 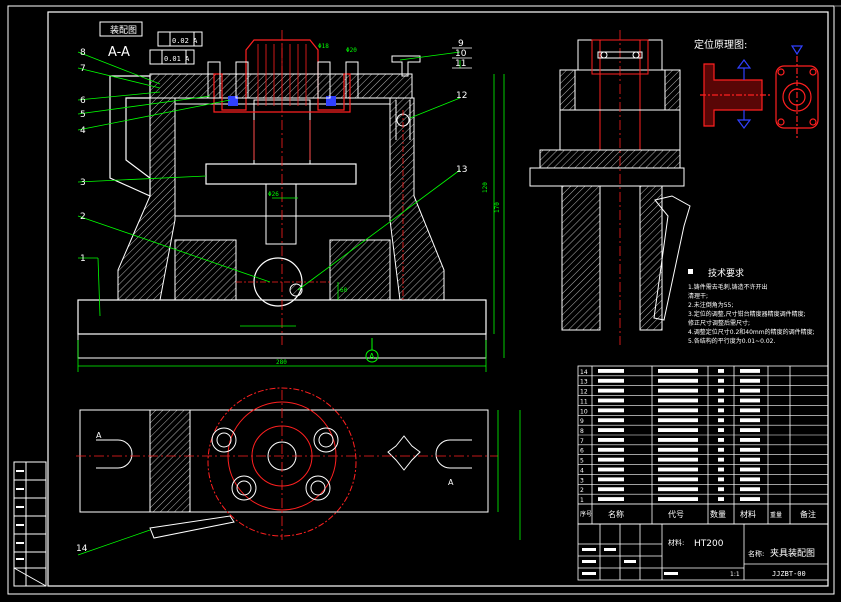 What do you see at coordinates (726, 273) in the screenshot?
I see `tech-title: 技术要求` at bounding box center [726, 273].